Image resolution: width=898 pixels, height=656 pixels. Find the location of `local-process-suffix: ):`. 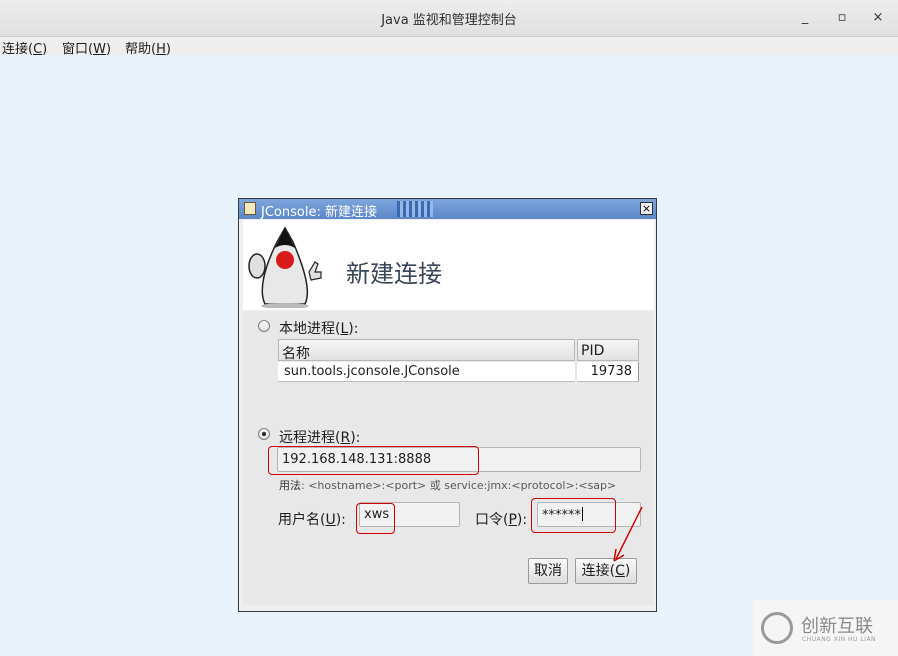

local-process-suffix: ): is located at coordinates (353, 329).